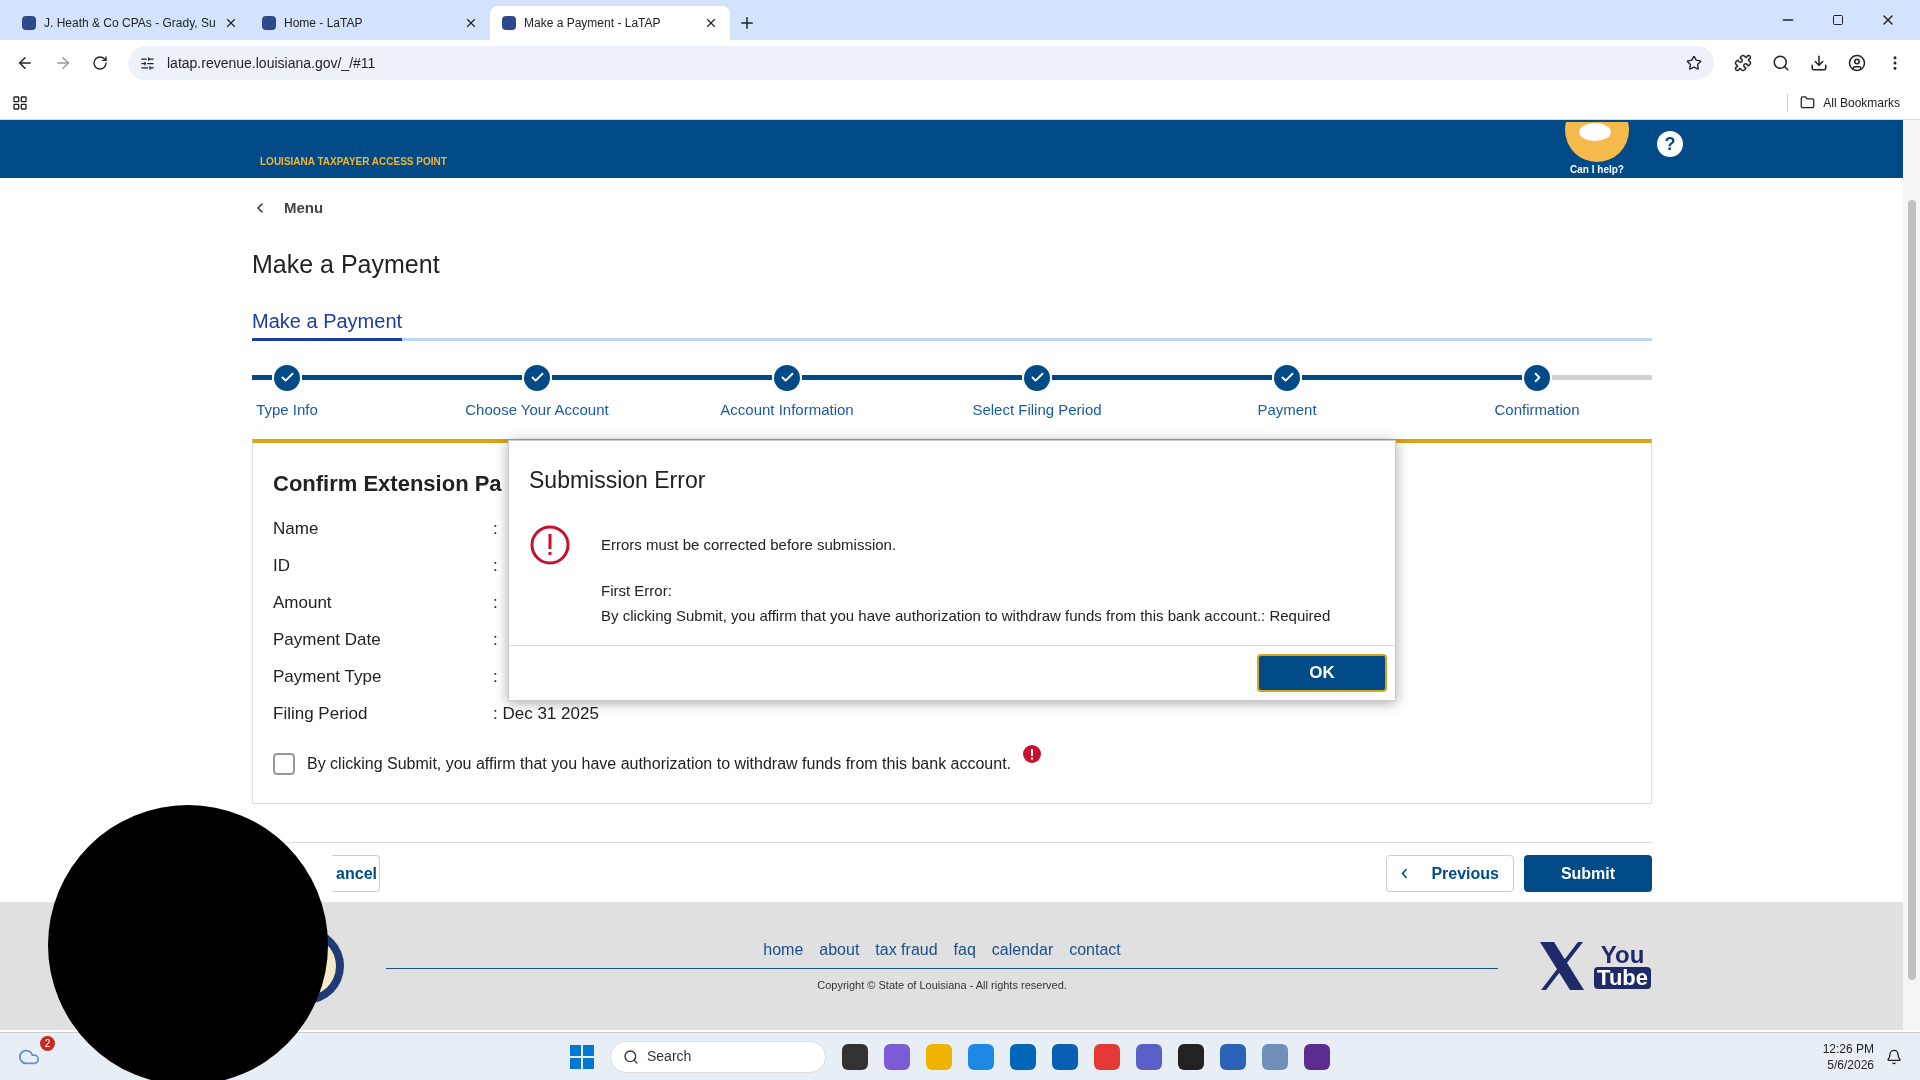 The width and height of the screenshot is (1920, 1080). What do you see at coordinates (659, 764) in the screenshot?
I see `agreement-label: By clicking Submit, you affirm that you have authorization to withdraw funds from this bank account.` at bounding box center [659, 764].